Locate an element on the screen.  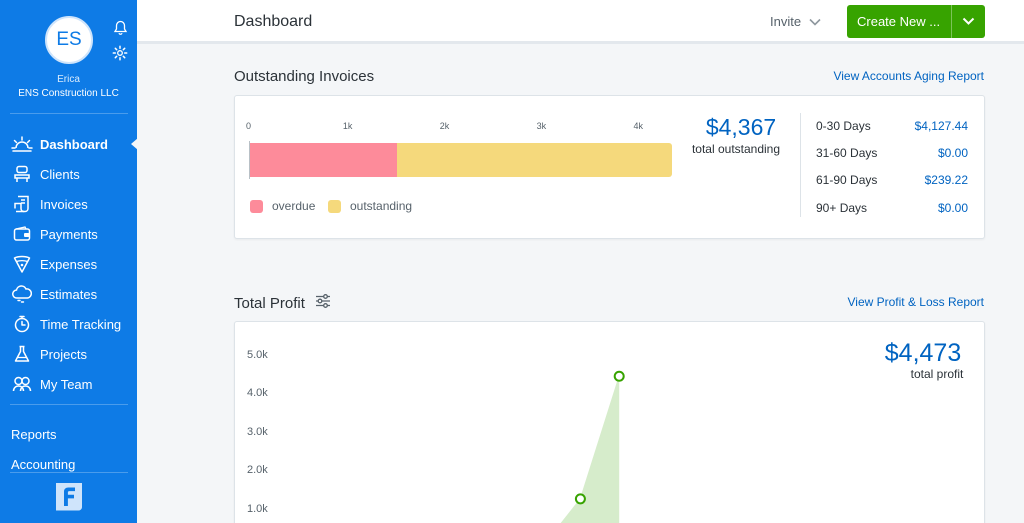
avatar: ES is located at coordinates (69, 40).